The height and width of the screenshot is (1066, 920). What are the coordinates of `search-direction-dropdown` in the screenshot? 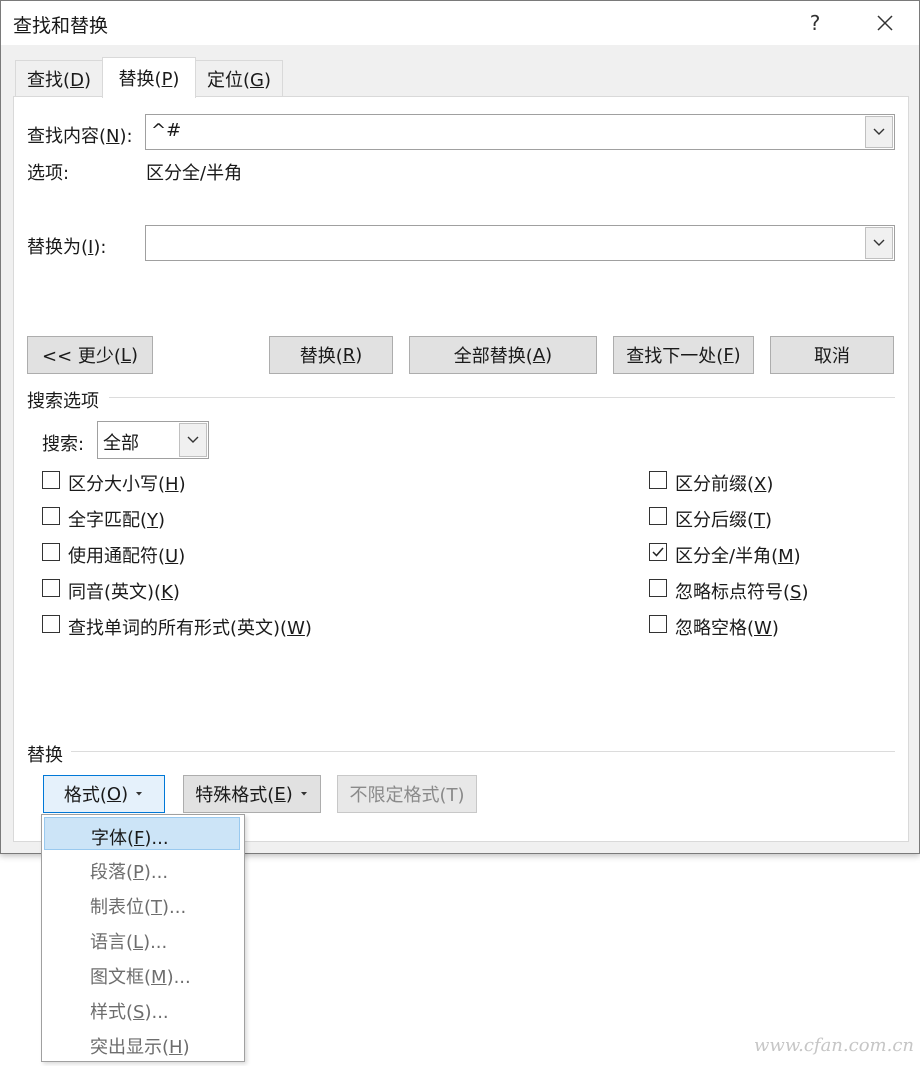 It's located at (193, 440).